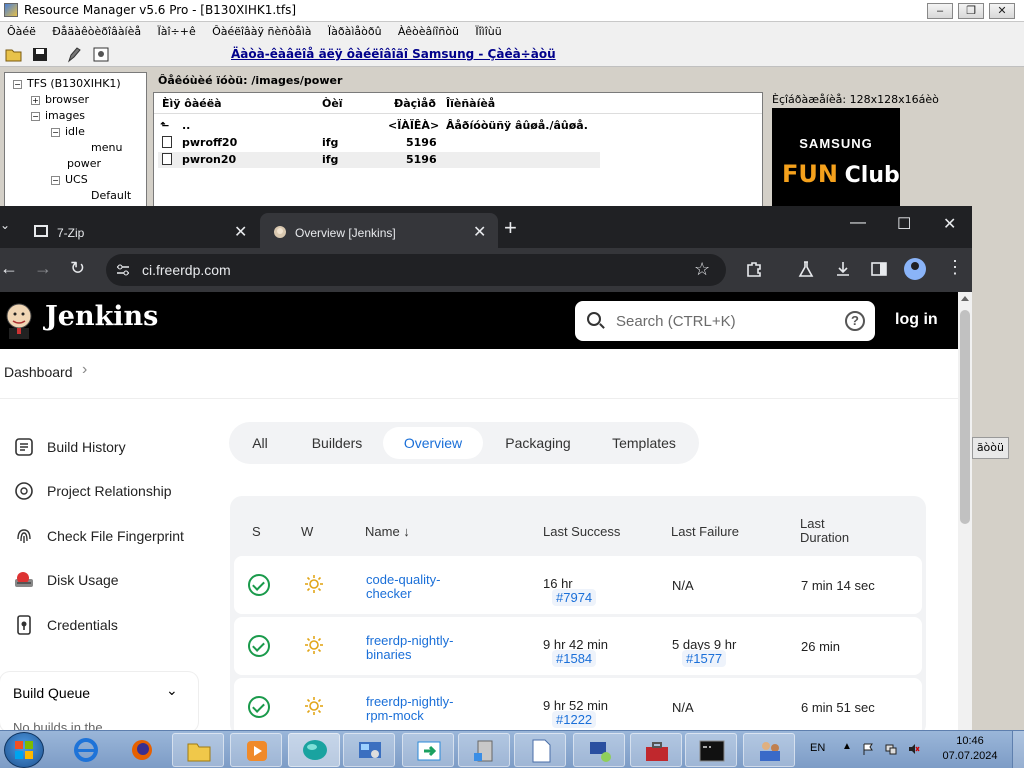 The width and height of the screenshot is (1024, 768). What do you see at coordinates (175, 30) in the screenshot?
I see `rm-menu-search: Ïàî÷+ê` at bounding box center [175, 30].